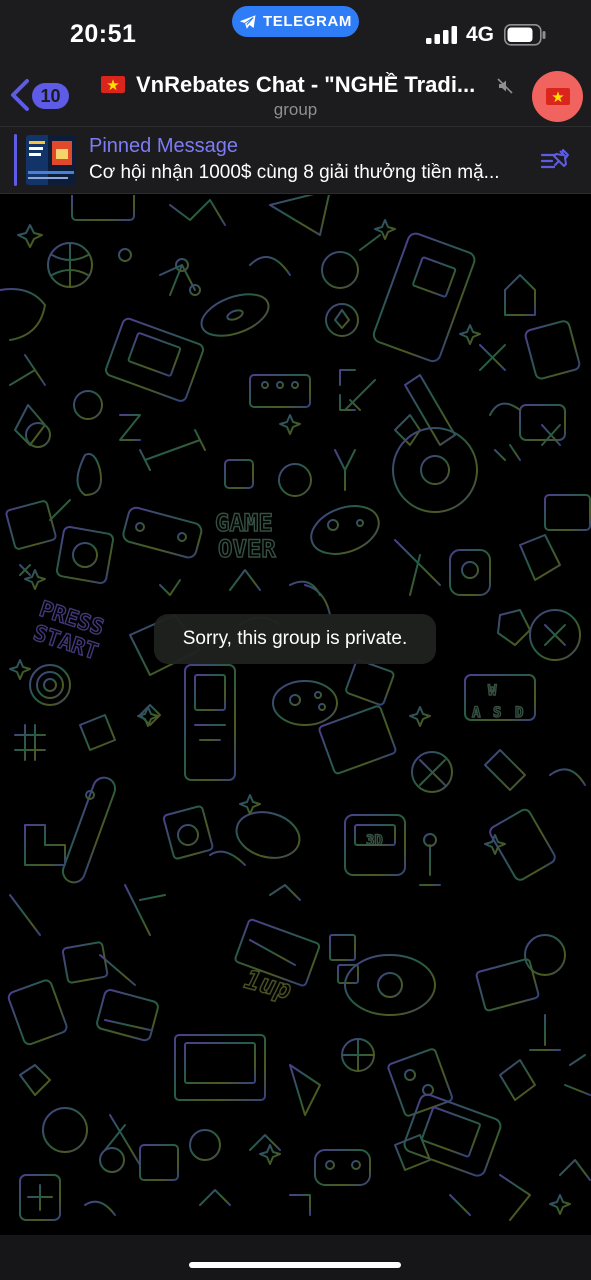 The height and width of the screenshot is (1280, 591). I want to click on wallpaper-text-game: GAME, so click(244, 523).